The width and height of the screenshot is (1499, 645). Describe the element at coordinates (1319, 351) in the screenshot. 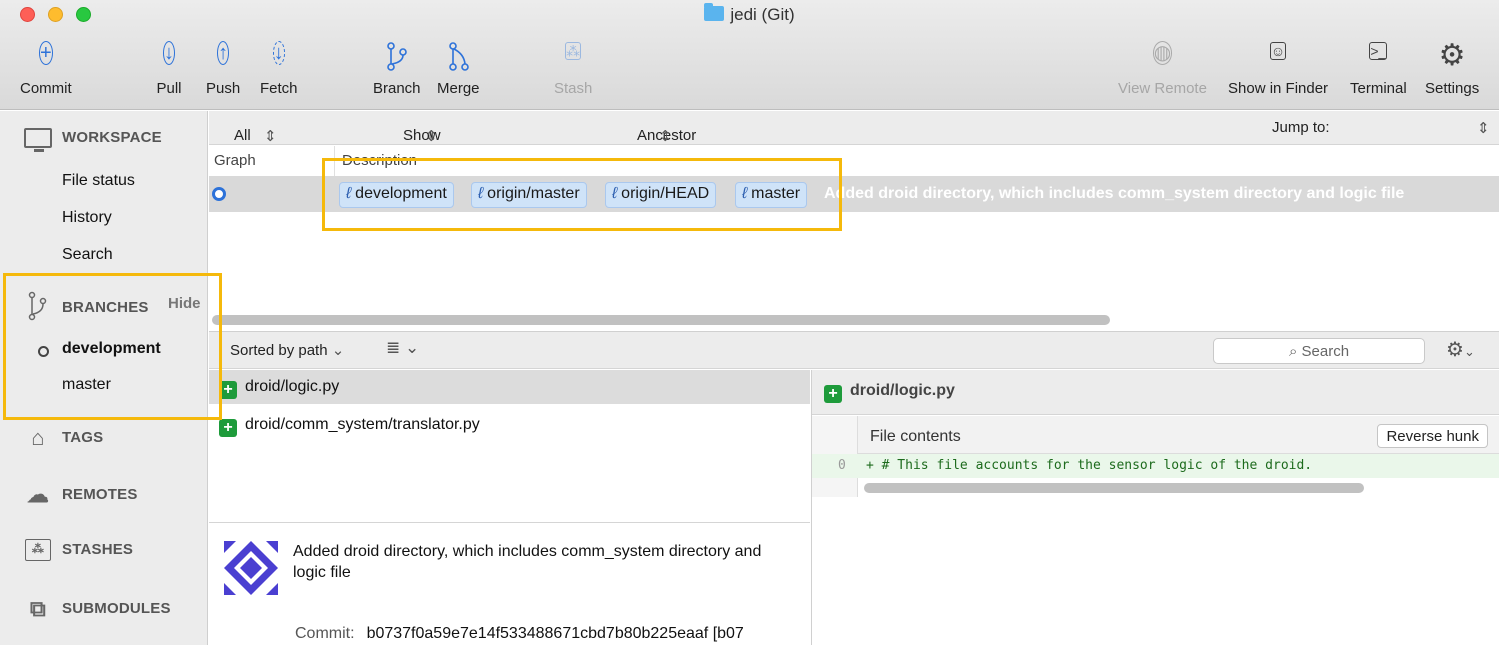

I see `file-search-input: ⌕ Search` at that location.